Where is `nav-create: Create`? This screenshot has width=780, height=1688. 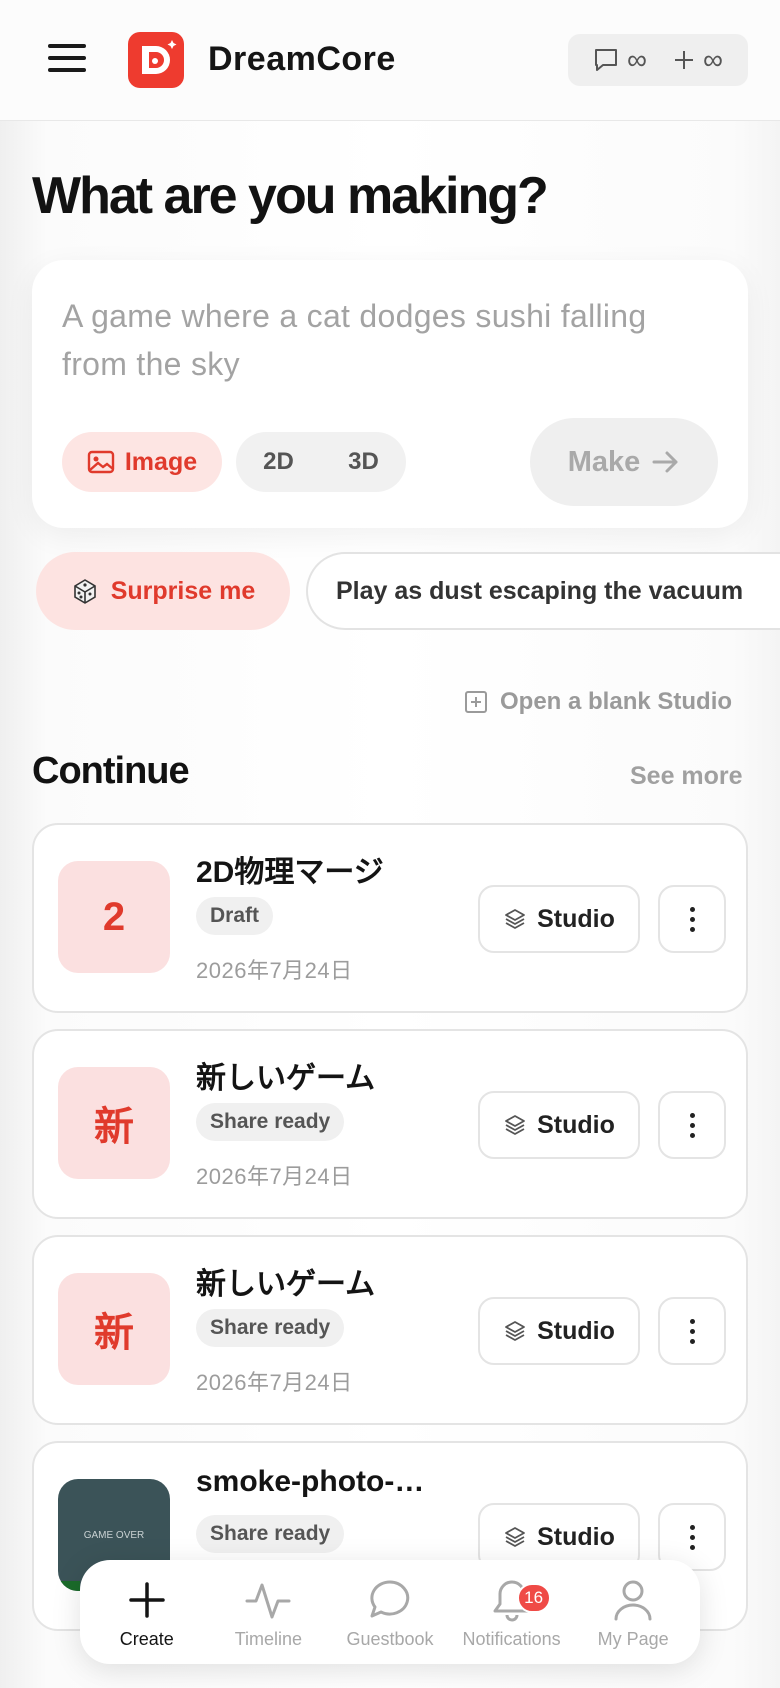
nav-create: Create is located at coordinates (147, 1612).